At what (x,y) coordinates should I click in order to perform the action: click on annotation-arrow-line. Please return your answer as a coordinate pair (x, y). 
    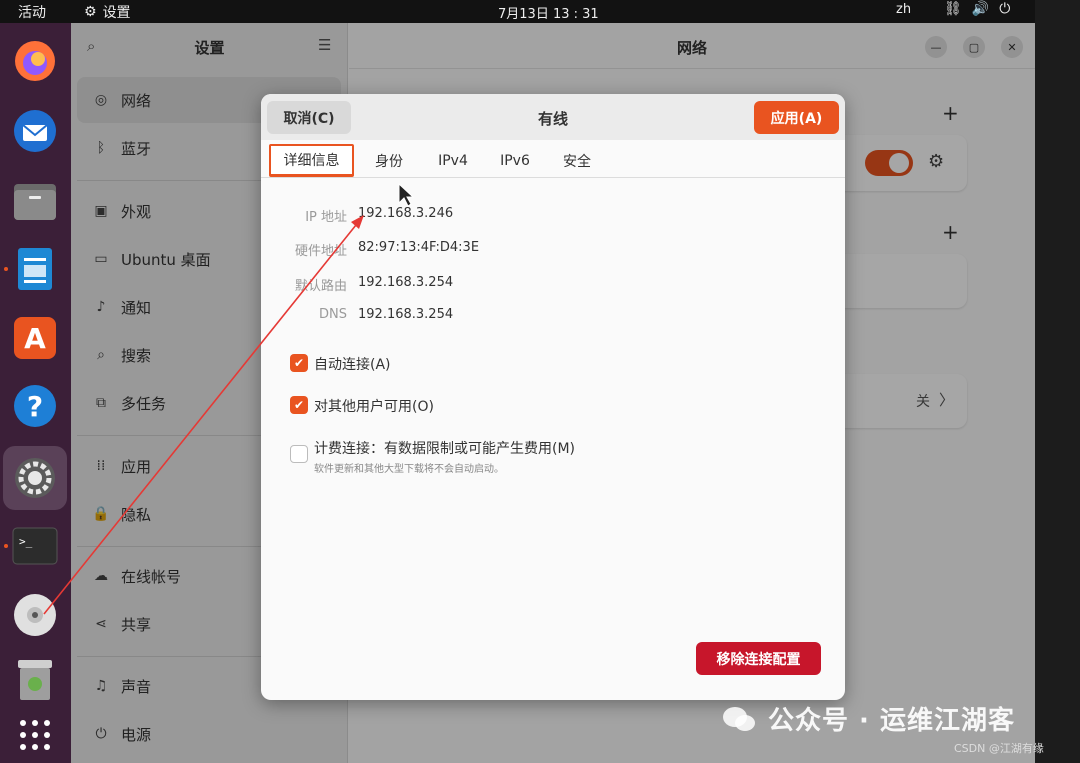
    Looking at the image, I should click on (200, 419).